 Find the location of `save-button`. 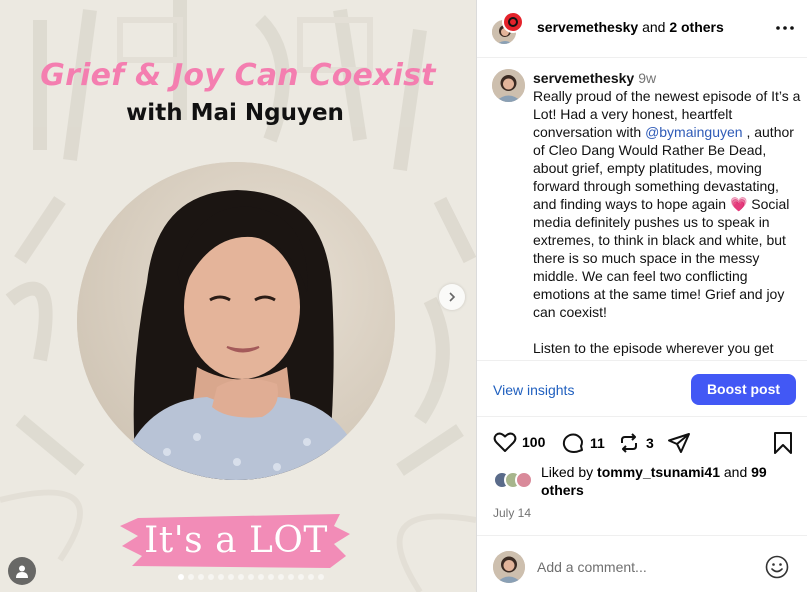

save-button is located at coordinates (783, 443).